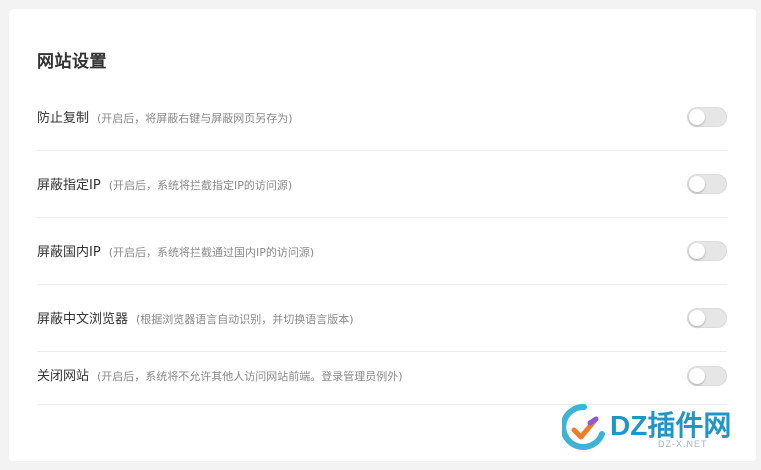 Image resolution: width=761 pixels, height=470 pixels. Describe the element at coordinates (683, 444) in the screenshot. I see `watermark-subtext: DZ-X.NET` at that location.